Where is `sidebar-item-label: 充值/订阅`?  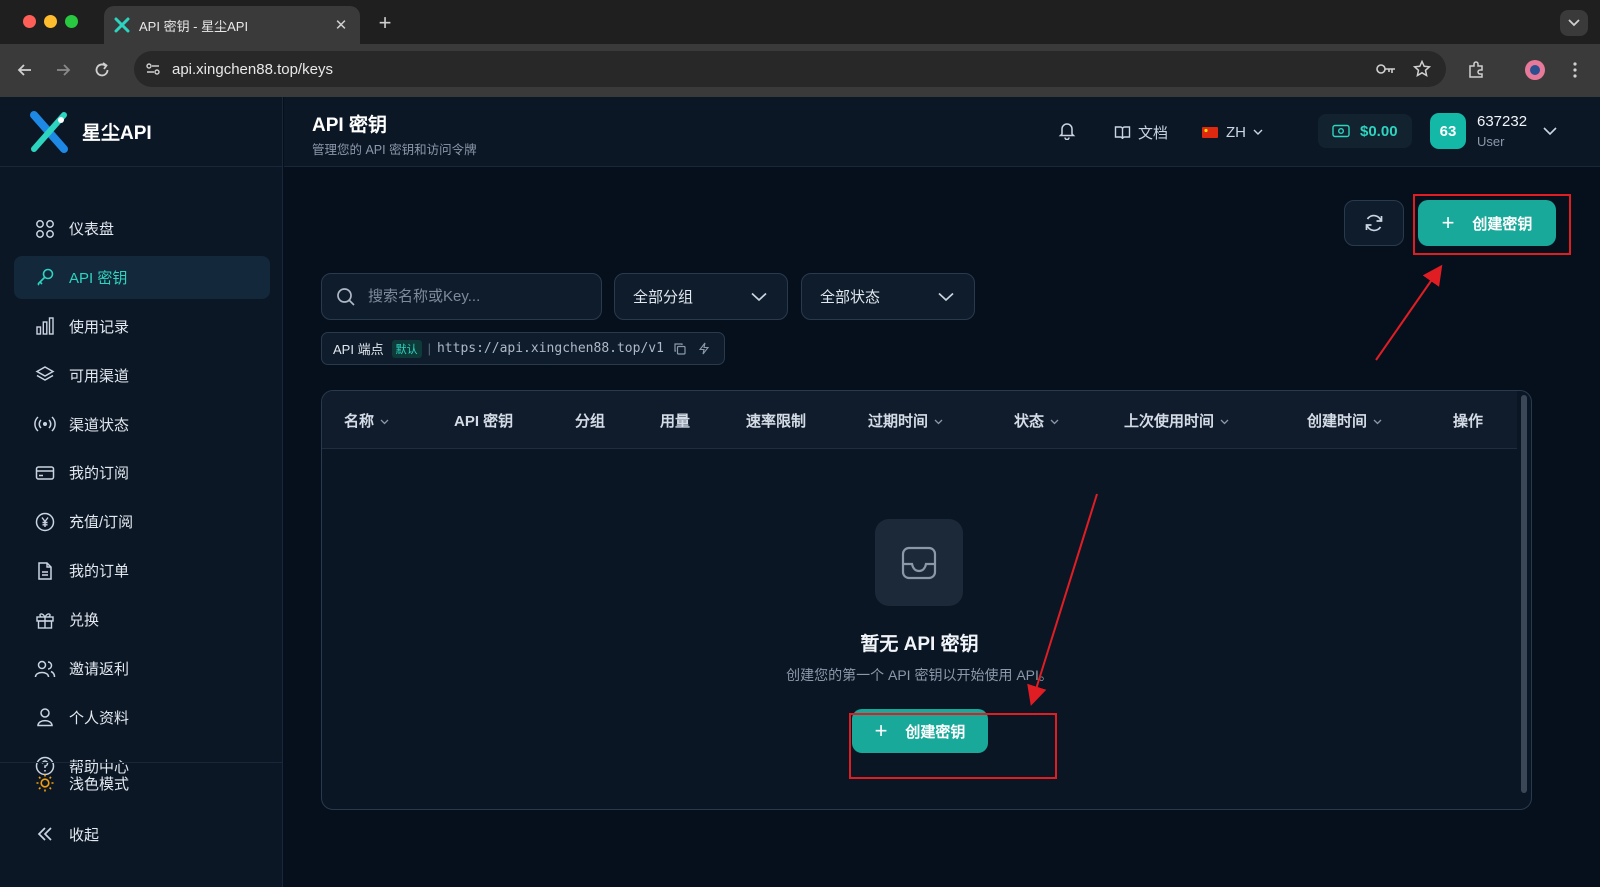 sidebar-item-label: 充值/订阅 is located at coordinates (101, 523).